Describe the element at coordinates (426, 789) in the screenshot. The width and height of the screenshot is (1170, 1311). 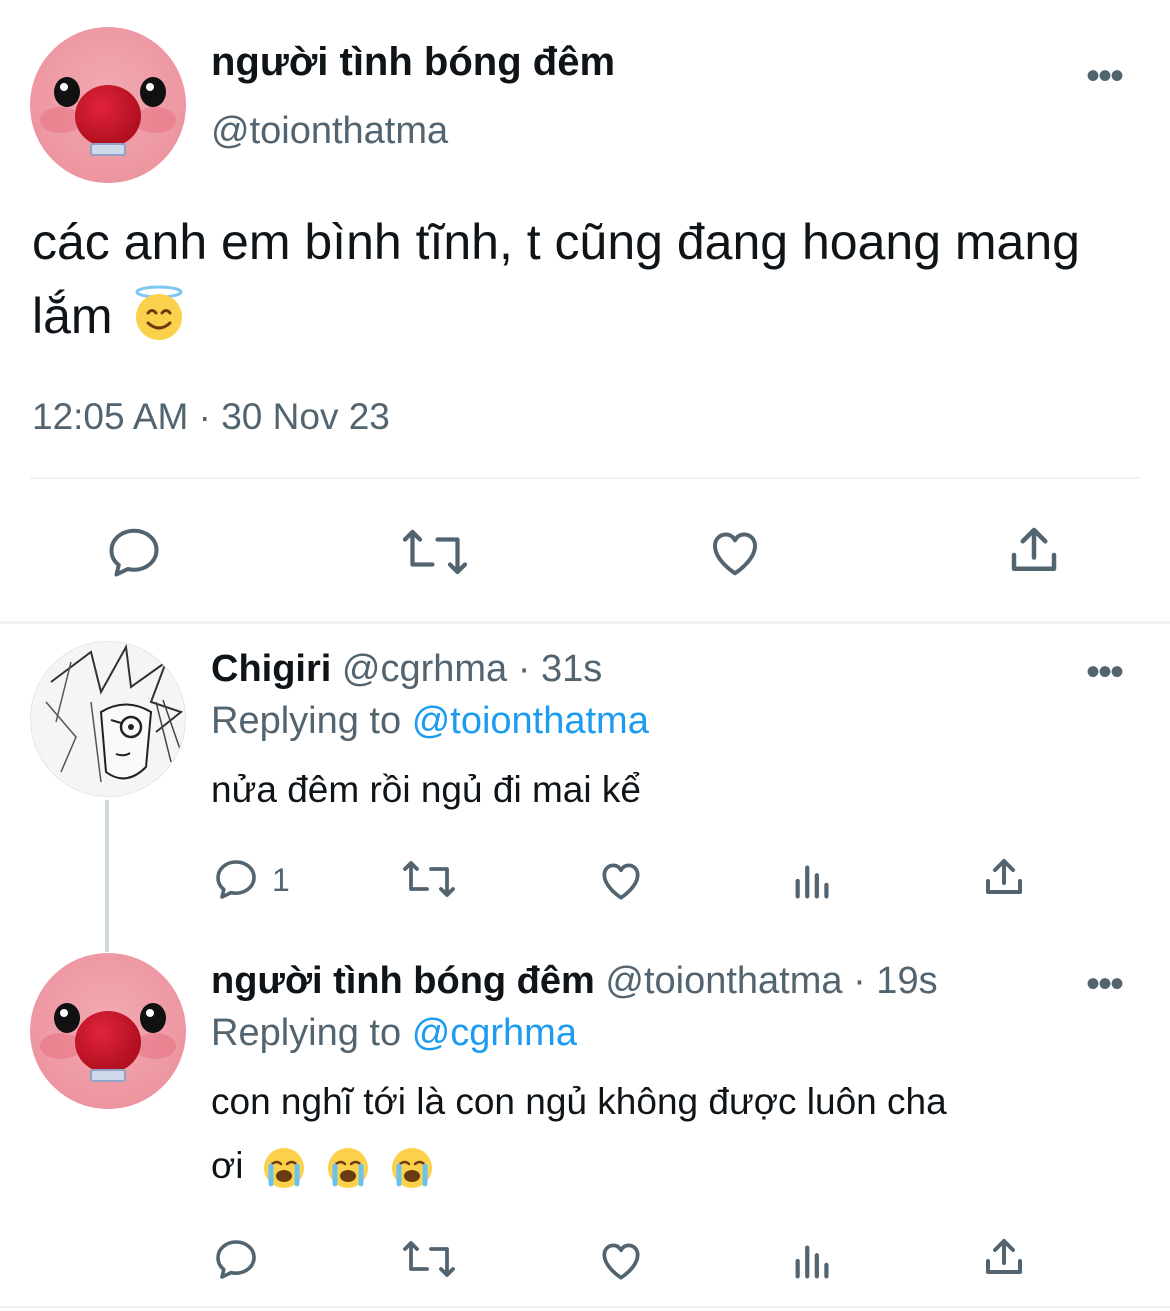
I see `reply-text: nửa đêm rồi ngủ đi mai kể` at that location.